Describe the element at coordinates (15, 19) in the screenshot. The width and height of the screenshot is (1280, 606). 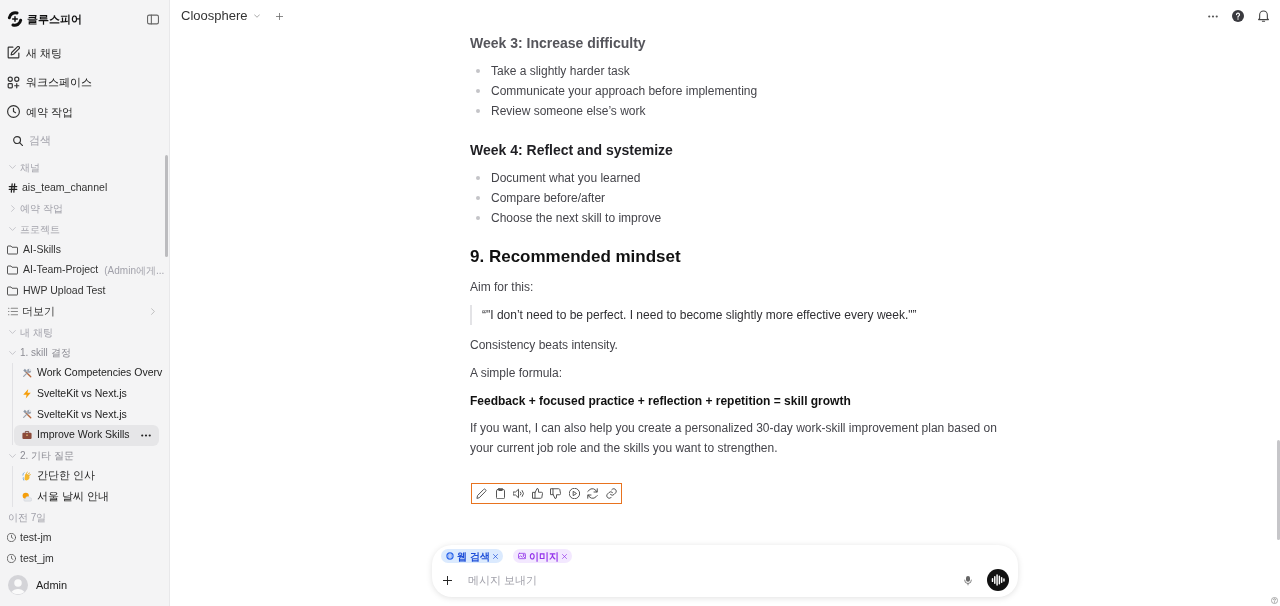
I see `logo-icon` at that location.